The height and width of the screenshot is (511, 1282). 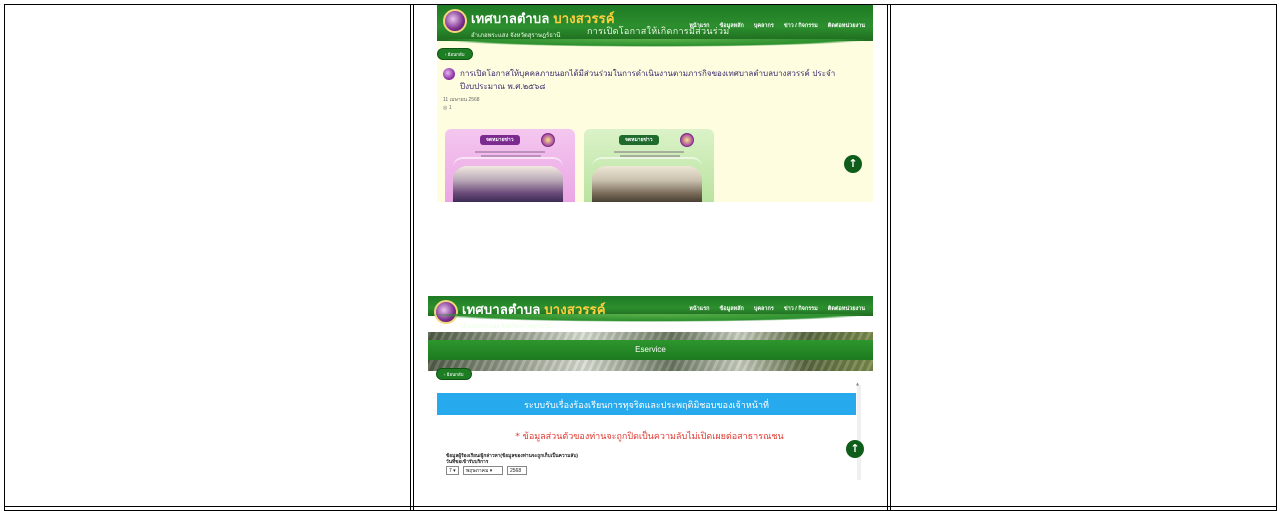 What do you see at coordinates (658, 31) in the screenshot?
I see `page-title: การเปิดโอกาสให้เกิดการมีส่วนร่วม` at bounding box center [658, 31].